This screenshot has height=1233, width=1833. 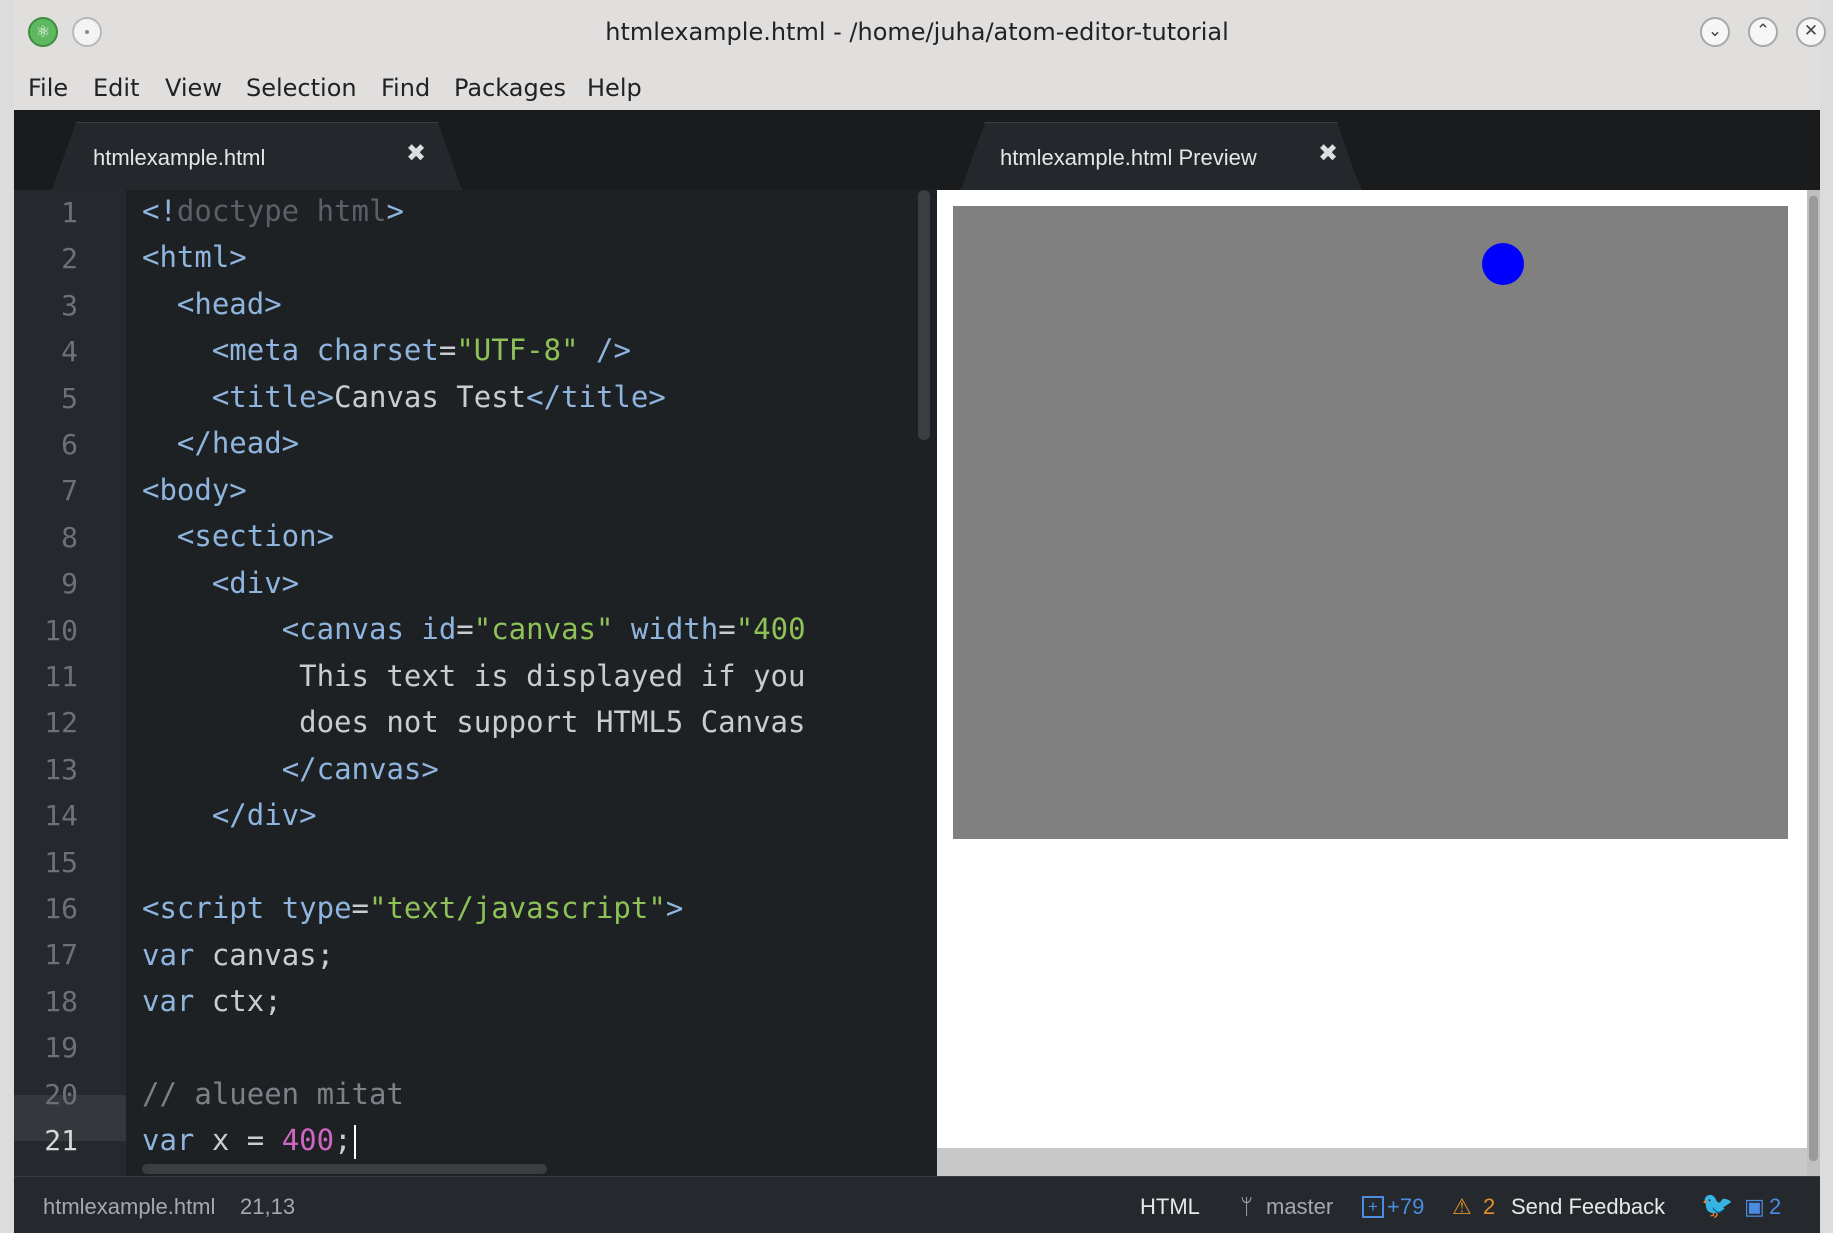 What do you see at coordinates (1503, 264) in the screenshot?
I see `ball` at bounding box center [1503, 264].